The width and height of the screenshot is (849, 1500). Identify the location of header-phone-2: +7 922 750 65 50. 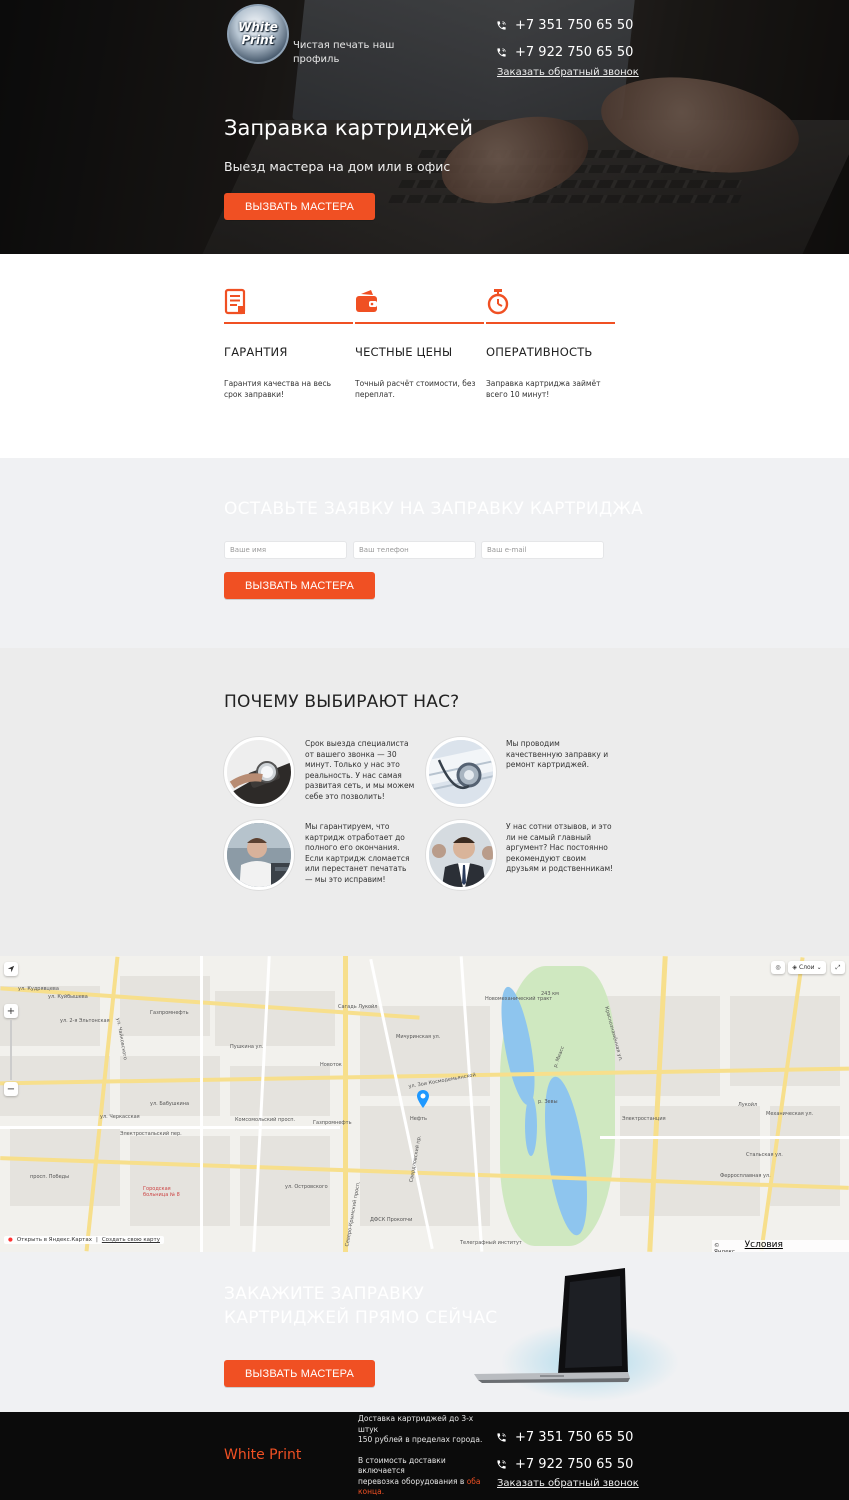
(564, 52).